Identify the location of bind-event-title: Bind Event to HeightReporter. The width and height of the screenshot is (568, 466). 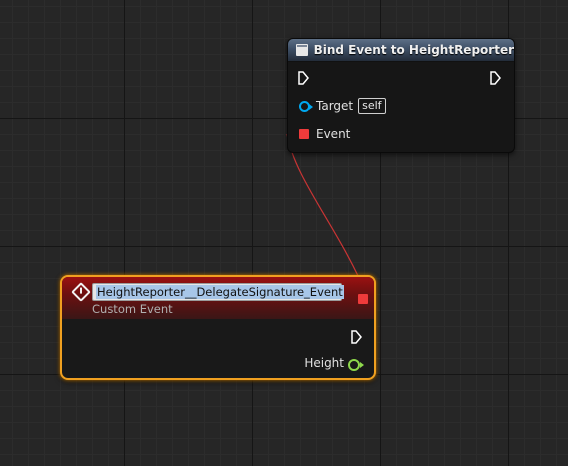
(413, 50).